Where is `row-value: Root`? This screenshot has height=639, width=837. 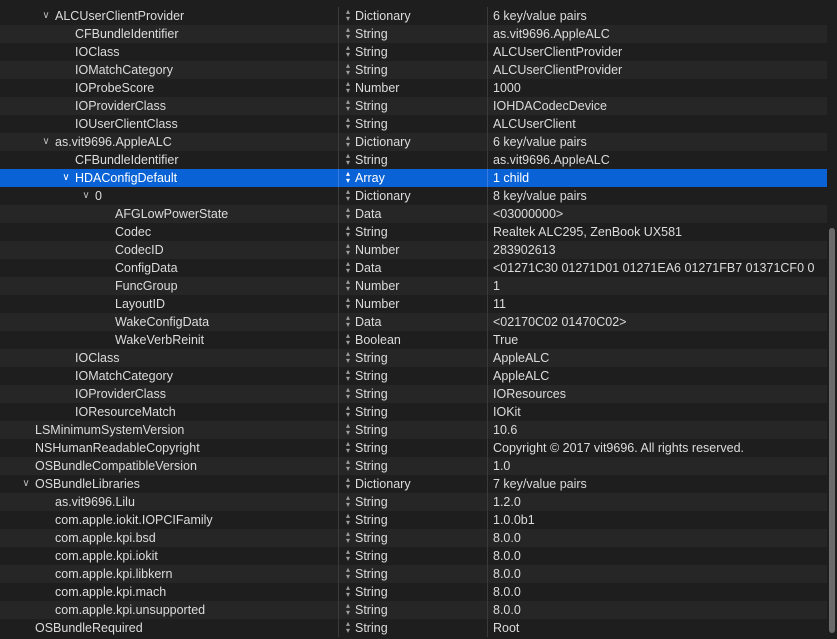
row-value: Root is located at coordinates (660, 628).